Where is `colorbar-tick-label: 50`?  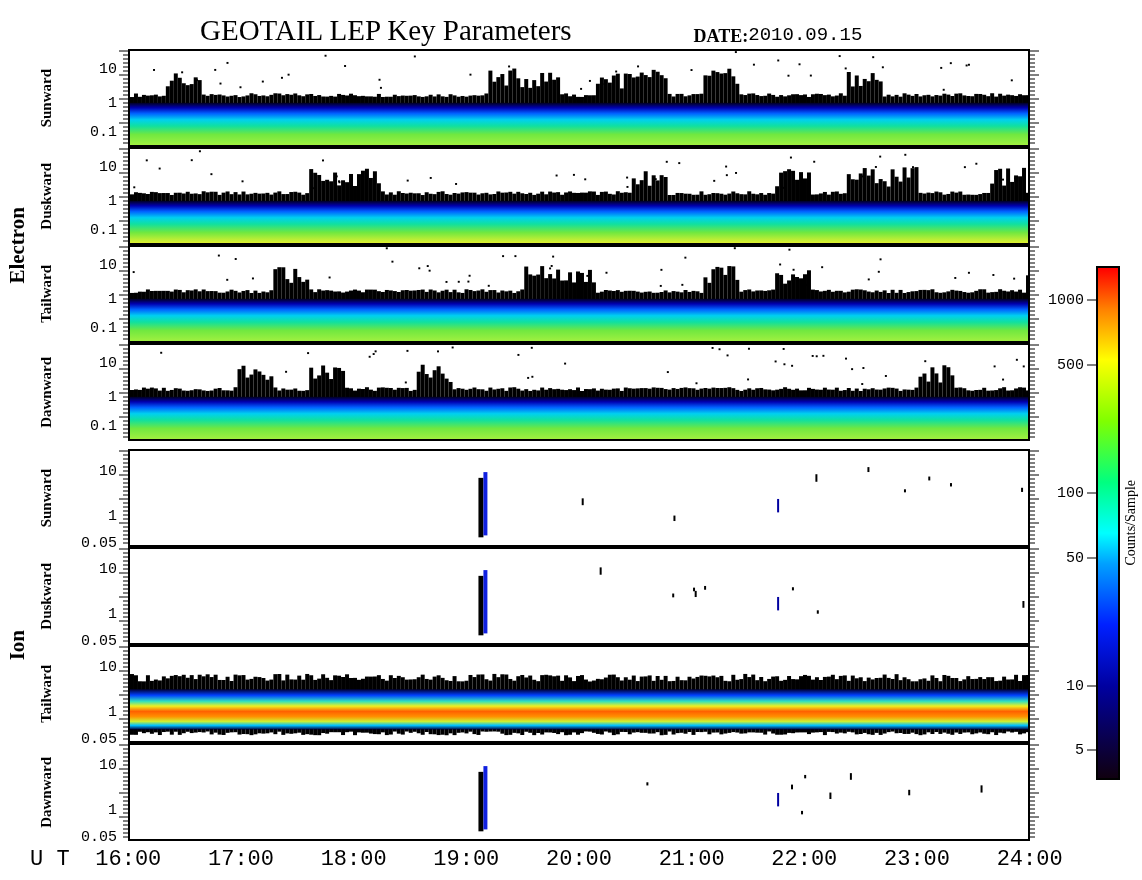 colorbar-tick-label: 50 is located at coordinates (1075, 558).